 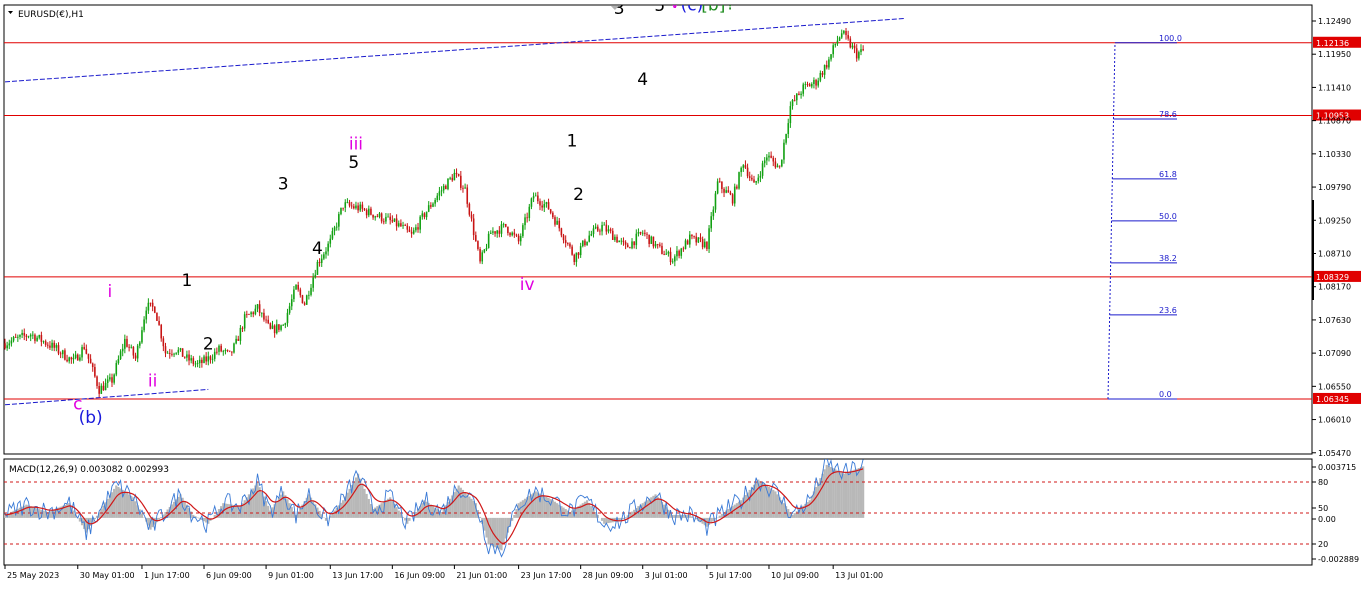 I want to click on macd-y-axis-tick-label: 50, so click(x=1323, y=508).